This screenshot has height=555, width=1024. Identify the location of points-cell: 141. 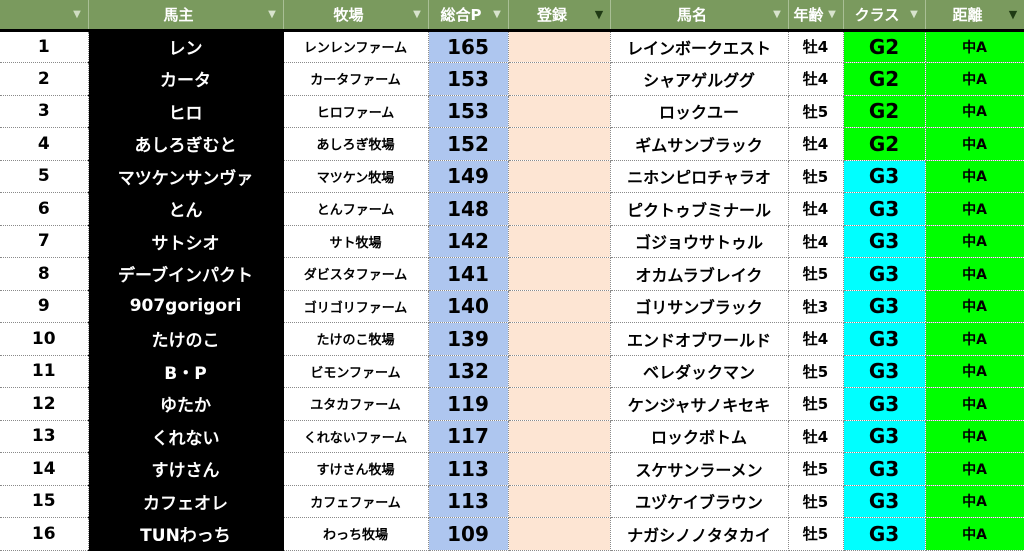
(468, 274).